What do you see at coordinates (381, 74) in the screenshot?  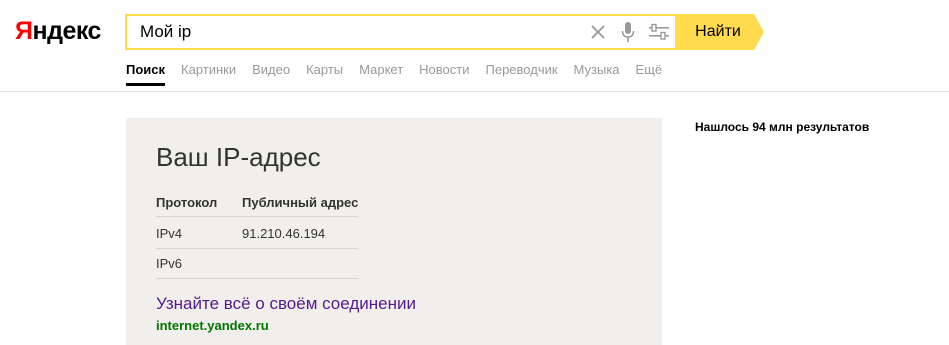 I see `tab-market: Маркет` at bounding box center [381, 74].